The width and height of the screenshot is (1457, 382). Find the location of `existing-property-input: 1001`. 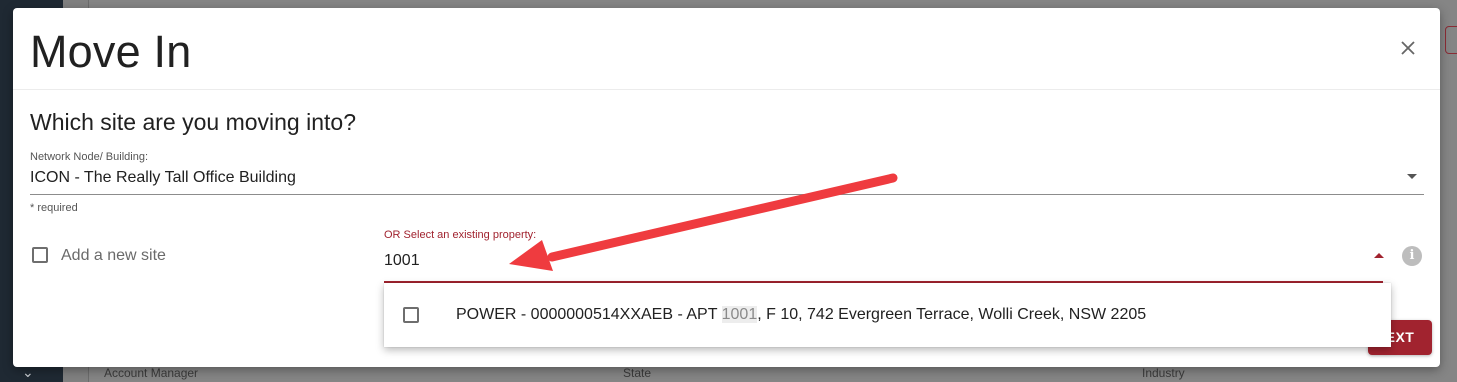

existing-property-input: 1001 is located at coordinates (402, 261).